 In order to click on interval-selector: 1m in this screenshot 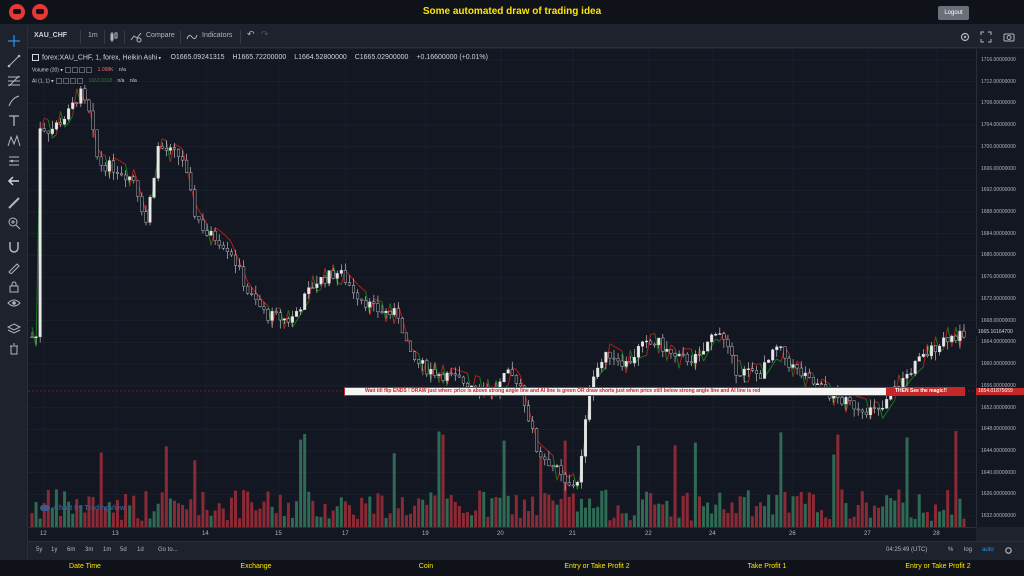, I will do `click(93, 35)`.